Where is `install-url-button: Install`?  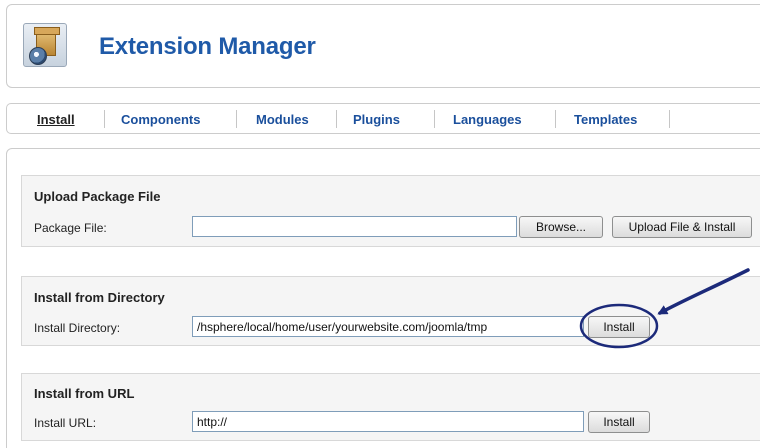
install-url-button: Install is located at coordinates (619, 422).